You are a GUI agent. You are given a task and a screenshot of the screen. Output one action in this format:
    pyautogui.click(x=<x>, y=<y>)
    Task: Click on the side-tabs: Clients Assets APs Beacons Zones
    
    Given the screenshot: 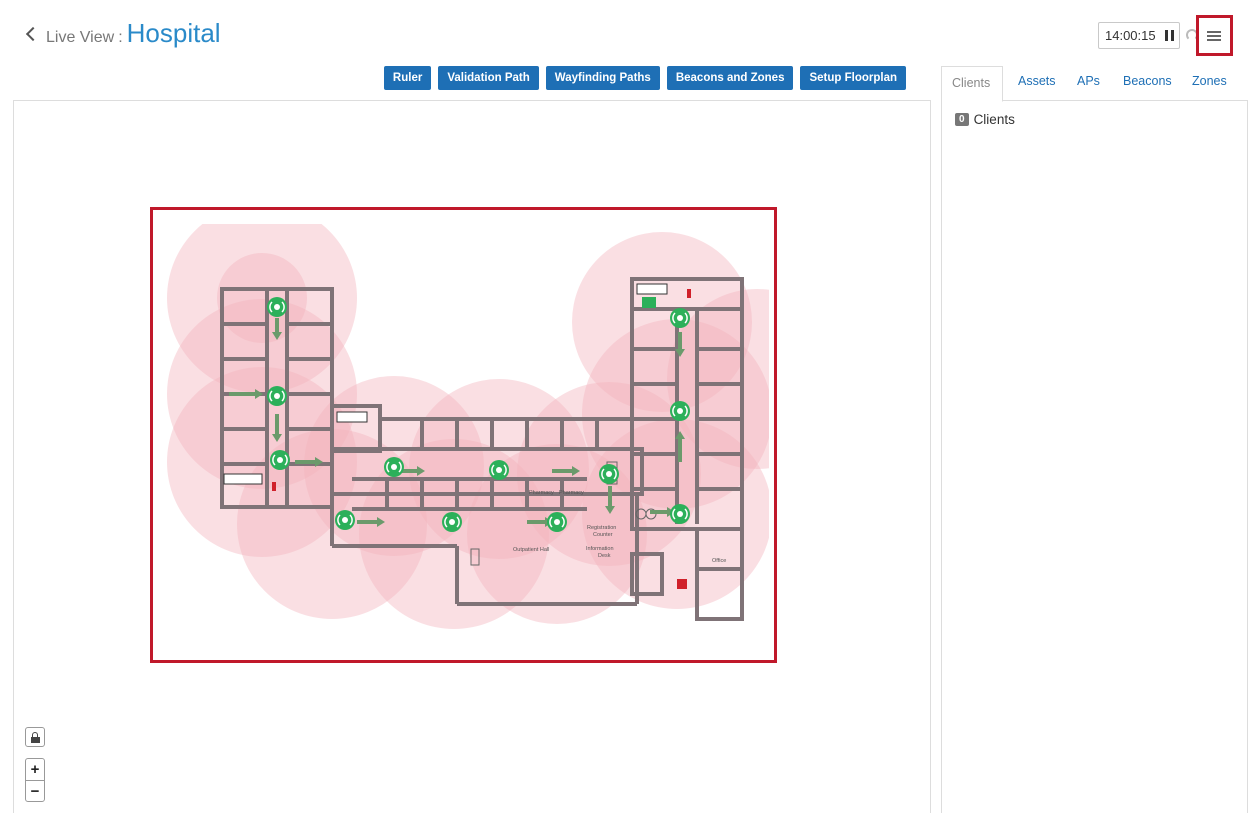 What is the action you would take?
    pyautogui.click(x=1094, y=84)
    